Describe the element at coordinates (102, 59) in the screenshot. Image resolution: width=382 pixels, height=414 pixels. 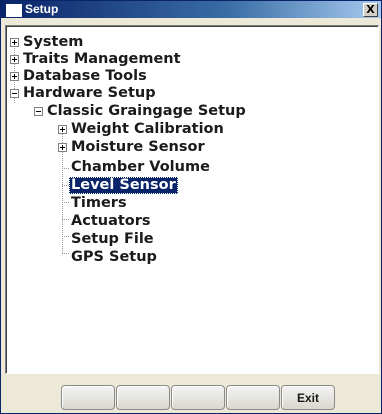
I see `tree-item-label: Traits Management` at that location.